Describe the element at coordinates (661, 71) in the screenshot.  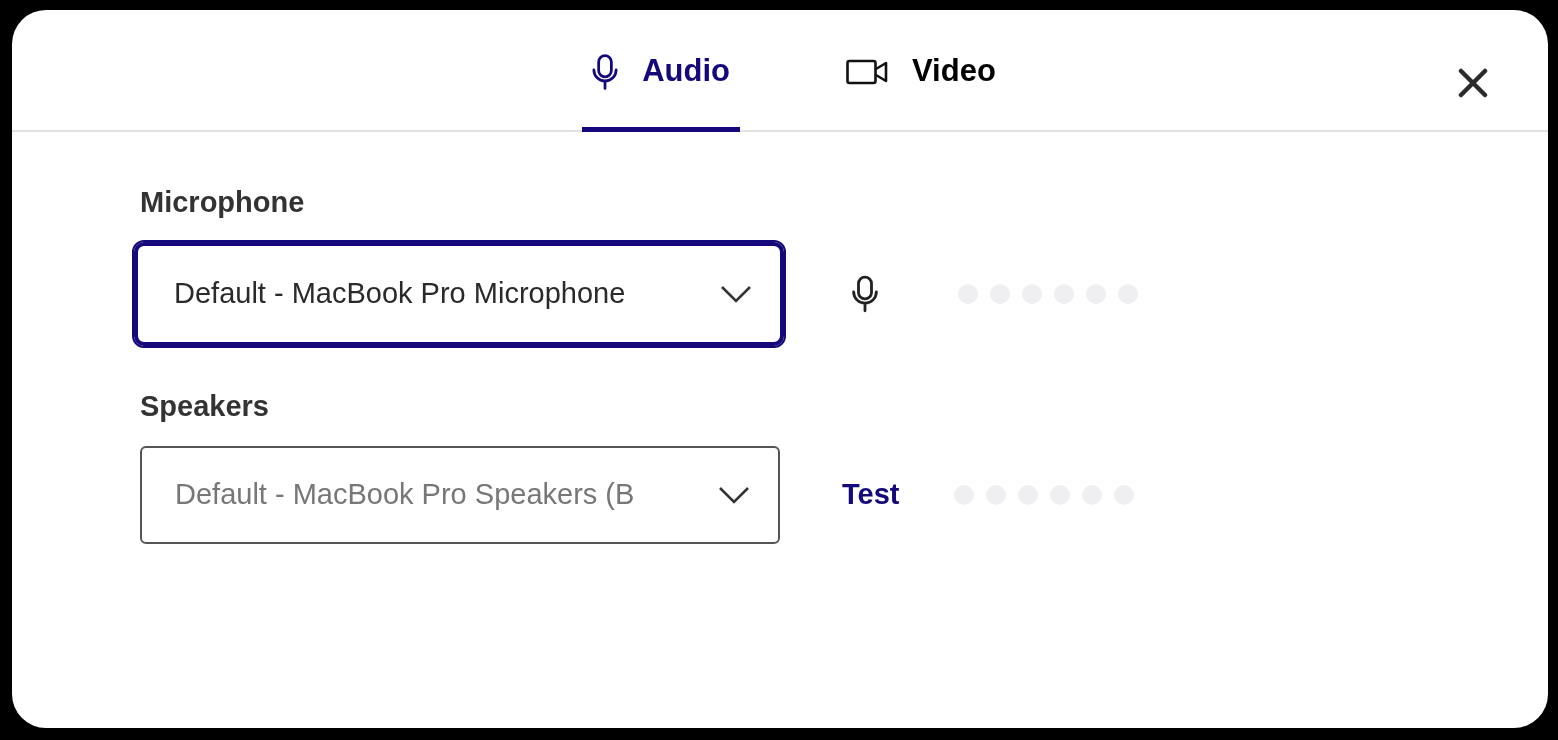
I see `tab: Audio` at that location.